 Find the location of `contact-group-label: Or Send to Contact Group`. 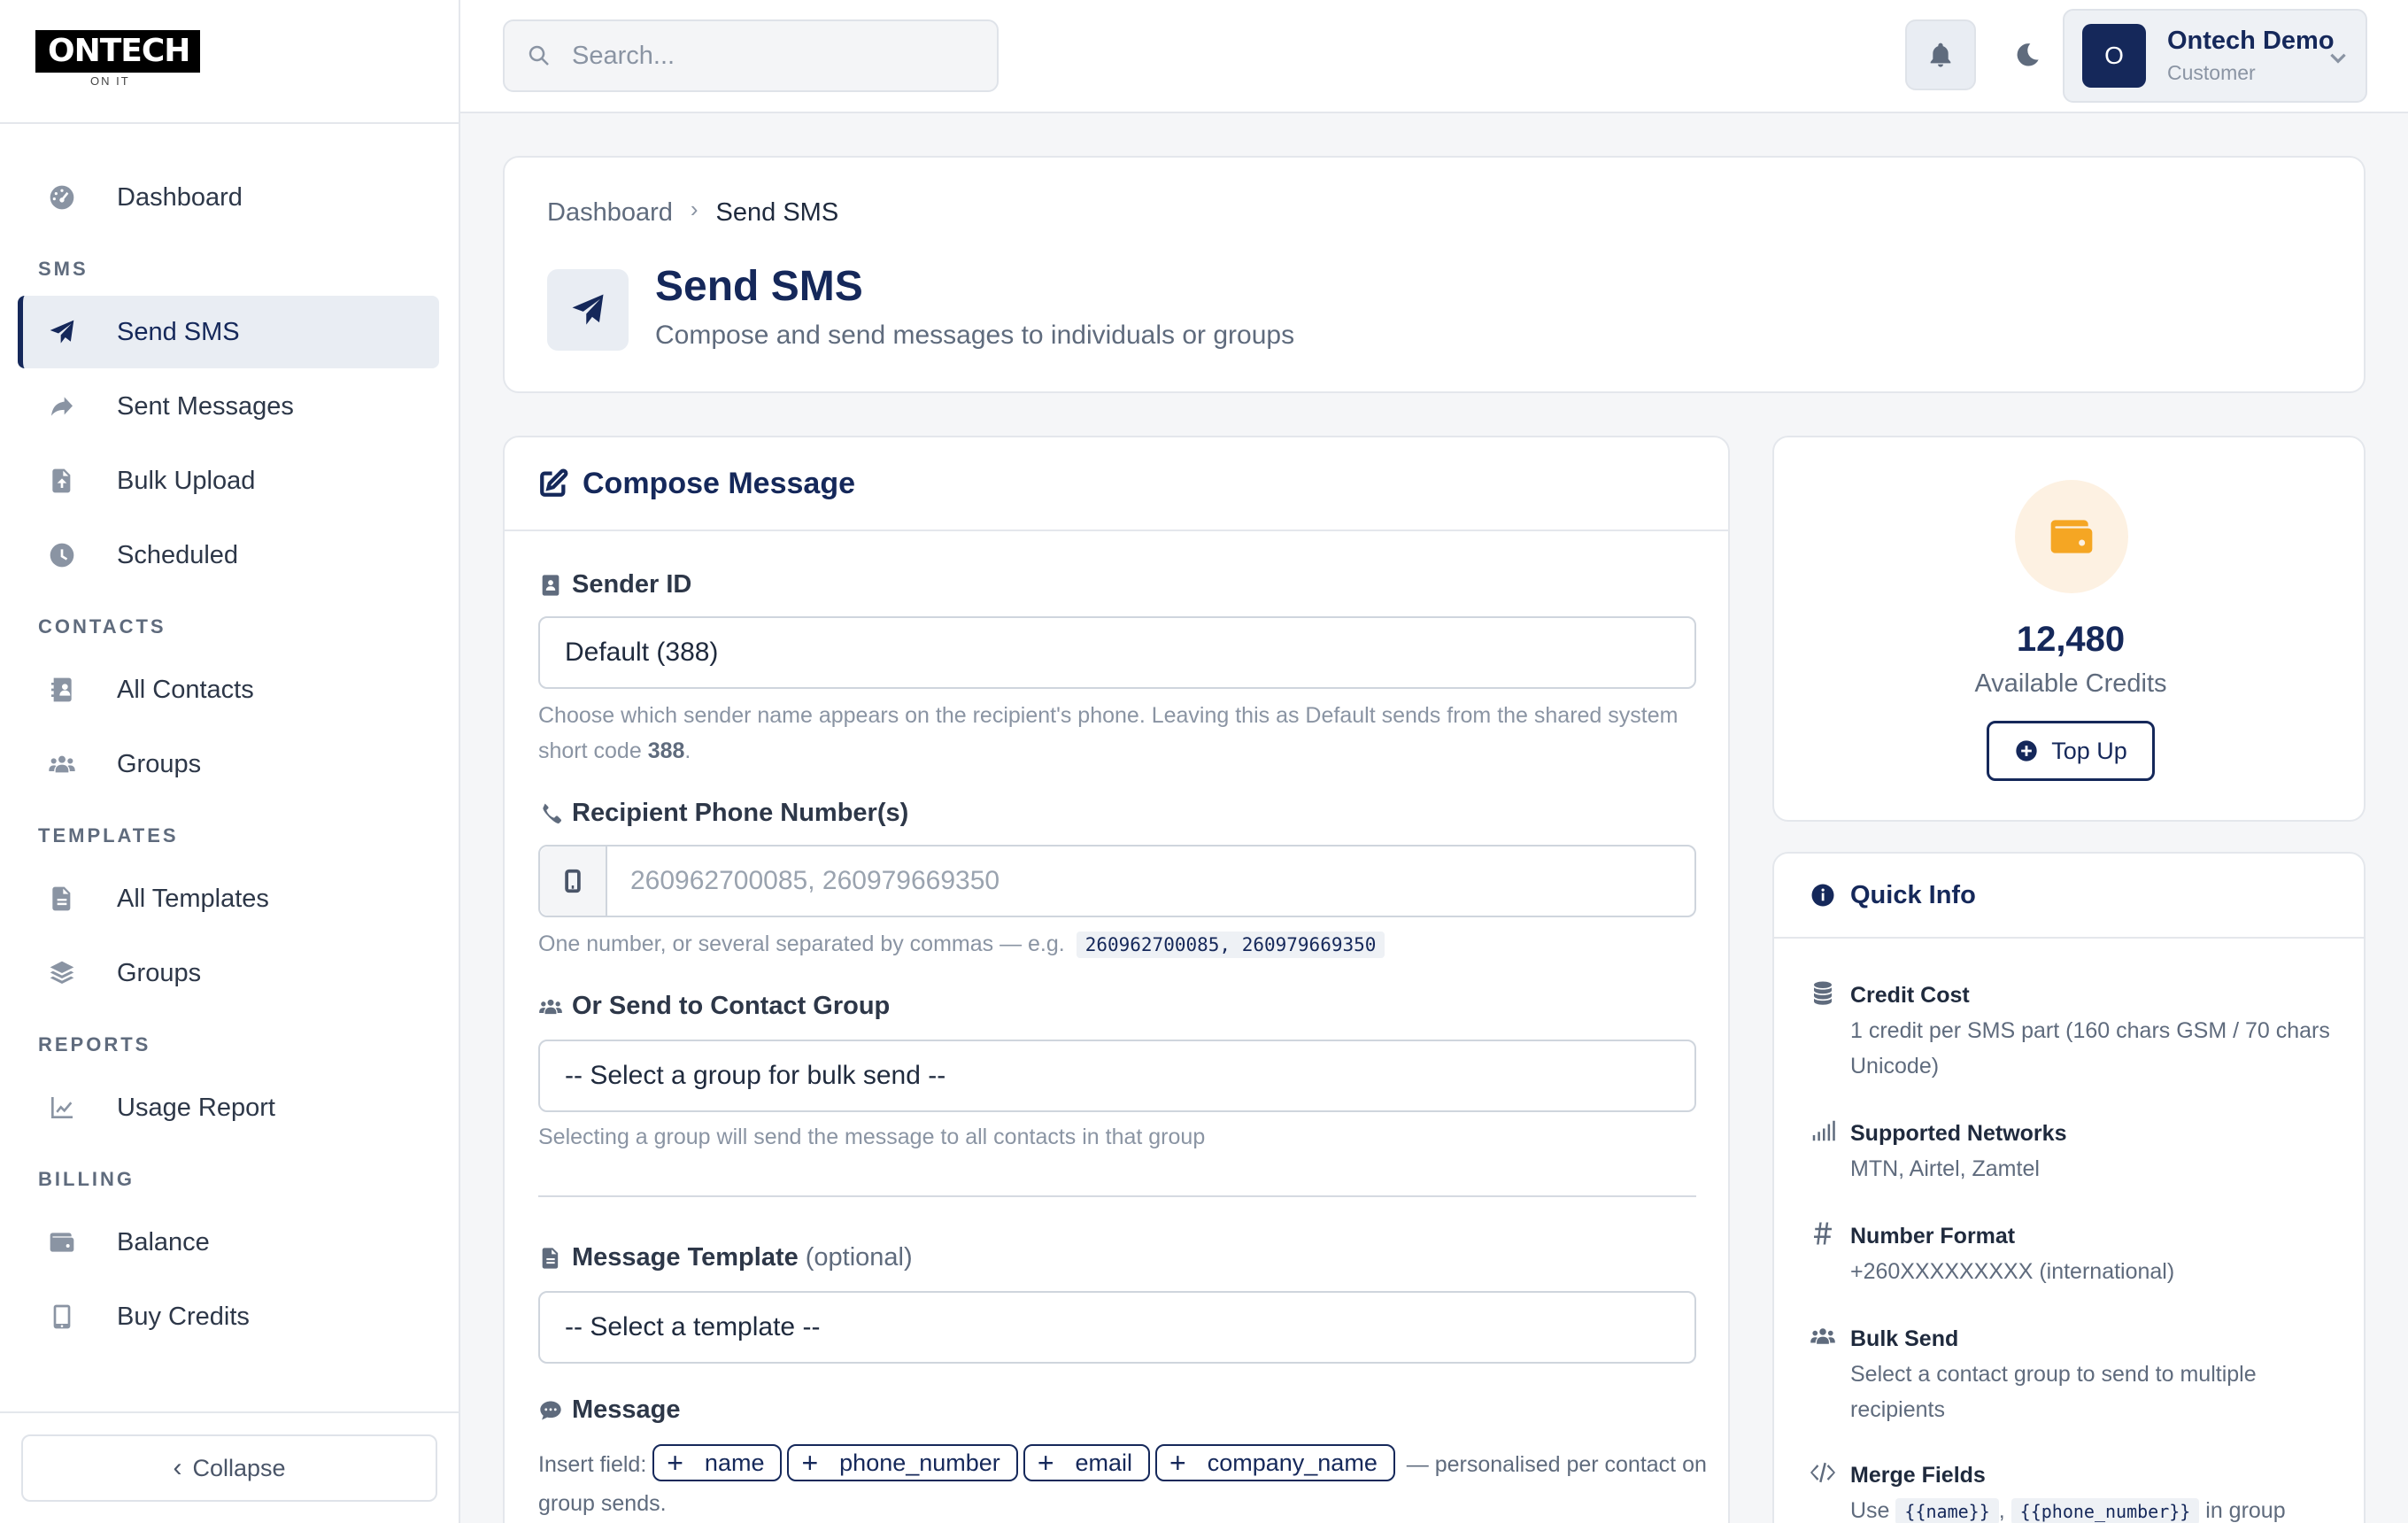

contact-group-label: Or Send to Contact Group is located at coordinates (714, 1006).